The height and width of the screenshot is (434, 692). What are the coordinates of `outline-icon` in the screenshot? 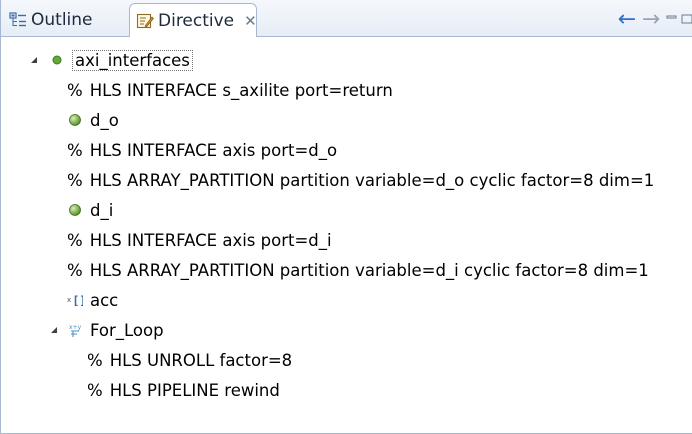 It's located at (17, 18).